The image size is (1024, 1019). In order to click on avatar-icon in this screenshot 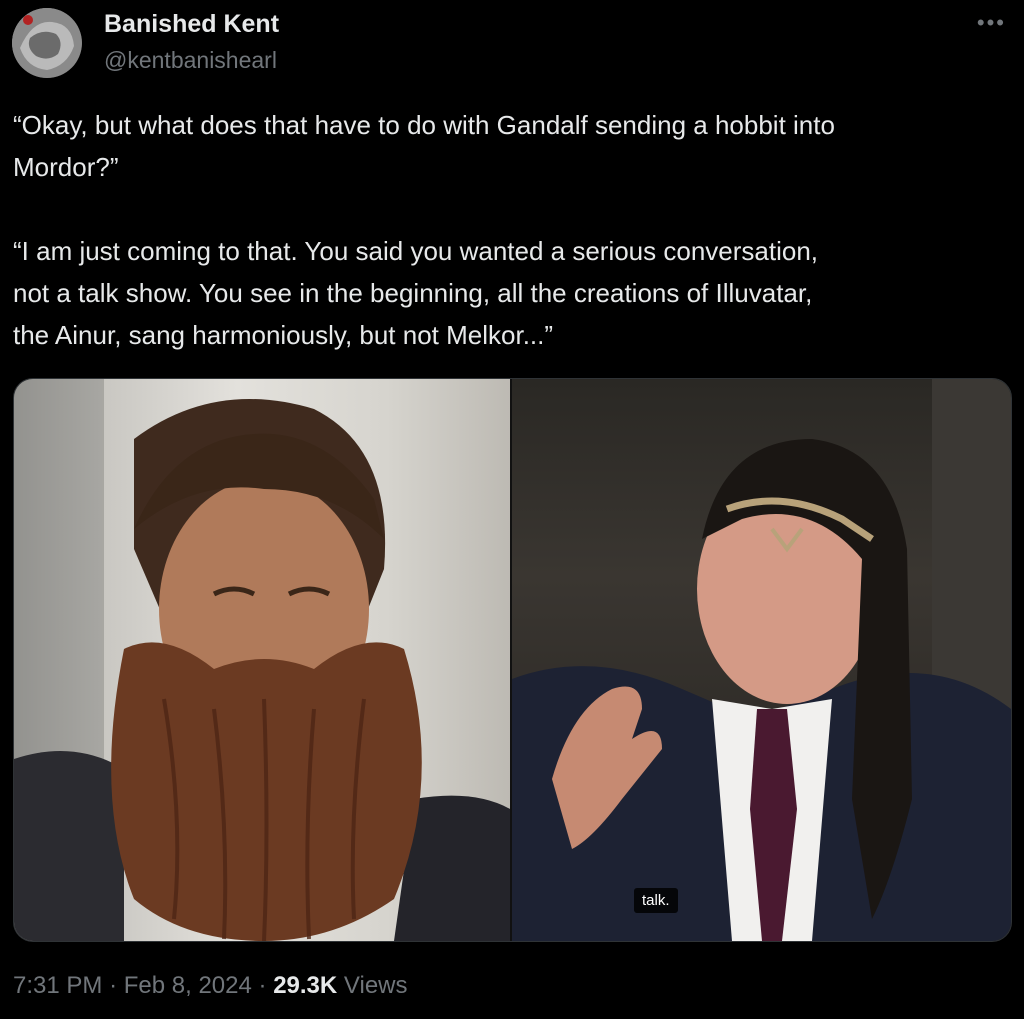, I will do `click(47, 43)`.